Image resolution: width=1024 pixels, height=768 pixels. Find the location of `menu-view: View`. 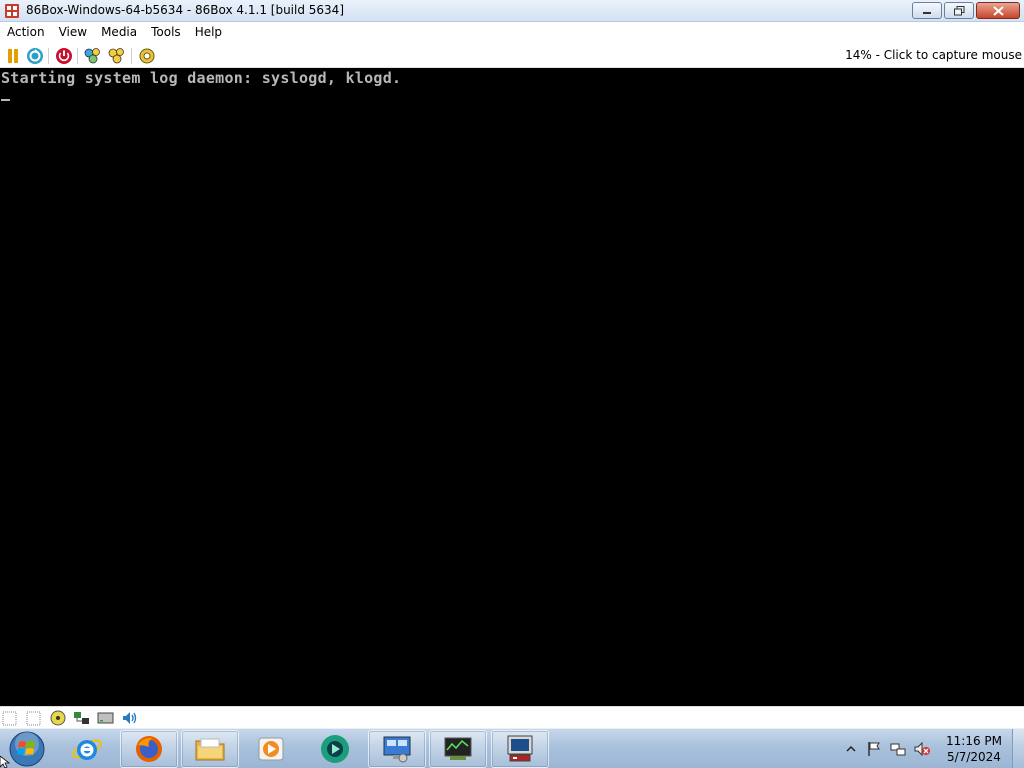

menu-view: View is located at coordinates (73, 32).